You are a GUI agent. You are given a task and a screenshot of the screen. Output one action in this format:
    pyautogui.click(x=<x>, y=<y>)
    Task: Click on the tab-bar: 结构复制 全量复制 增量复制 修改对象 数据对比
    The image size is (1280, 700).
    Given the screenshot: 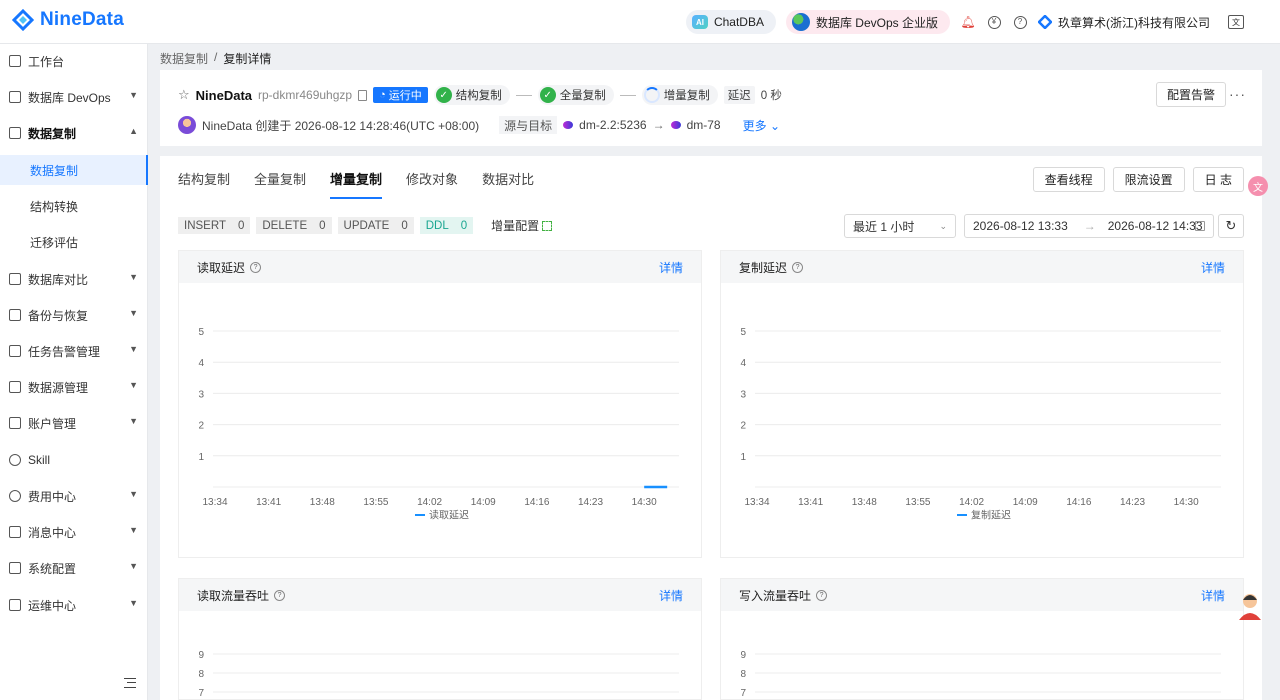 What is the action you would take?
    pyautogui.click(x=356, y=186)
    